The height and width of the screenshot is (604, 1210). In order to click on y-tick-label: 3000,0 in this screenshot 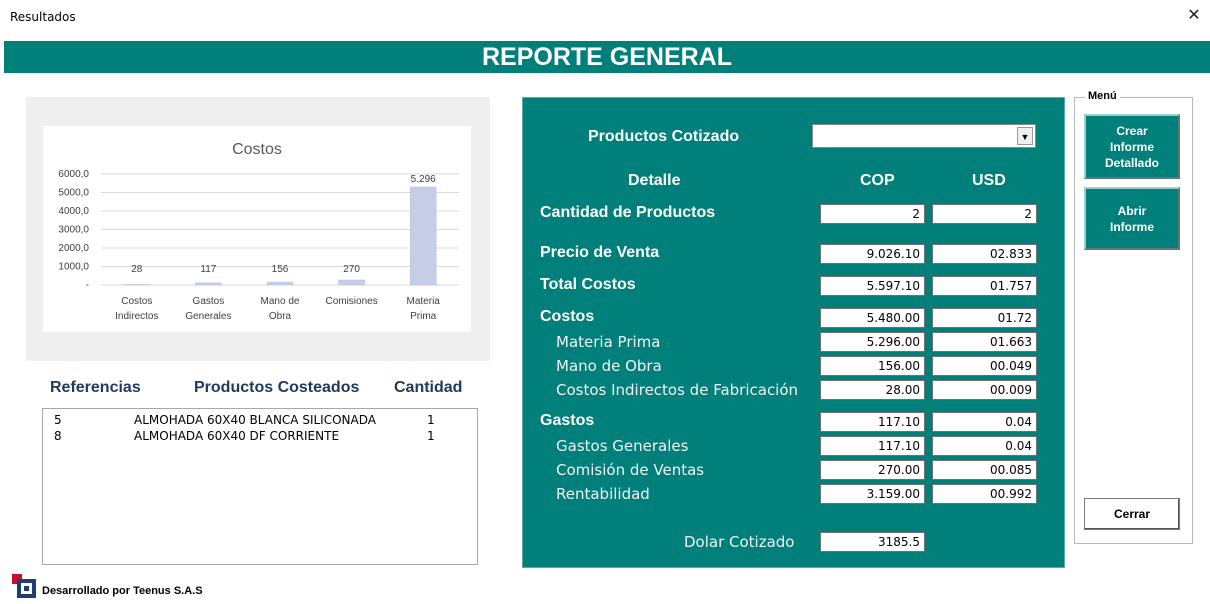, I will do `click(73, 230)`.